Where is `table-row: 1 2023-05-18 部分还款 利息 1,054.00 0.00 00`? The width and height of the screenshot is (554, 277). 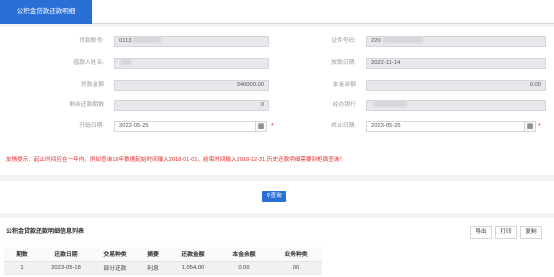 table-row: 1 2023-05-18 部分还款 利息 1,054.00 0.00 00 is located at coordinates (163, 268).